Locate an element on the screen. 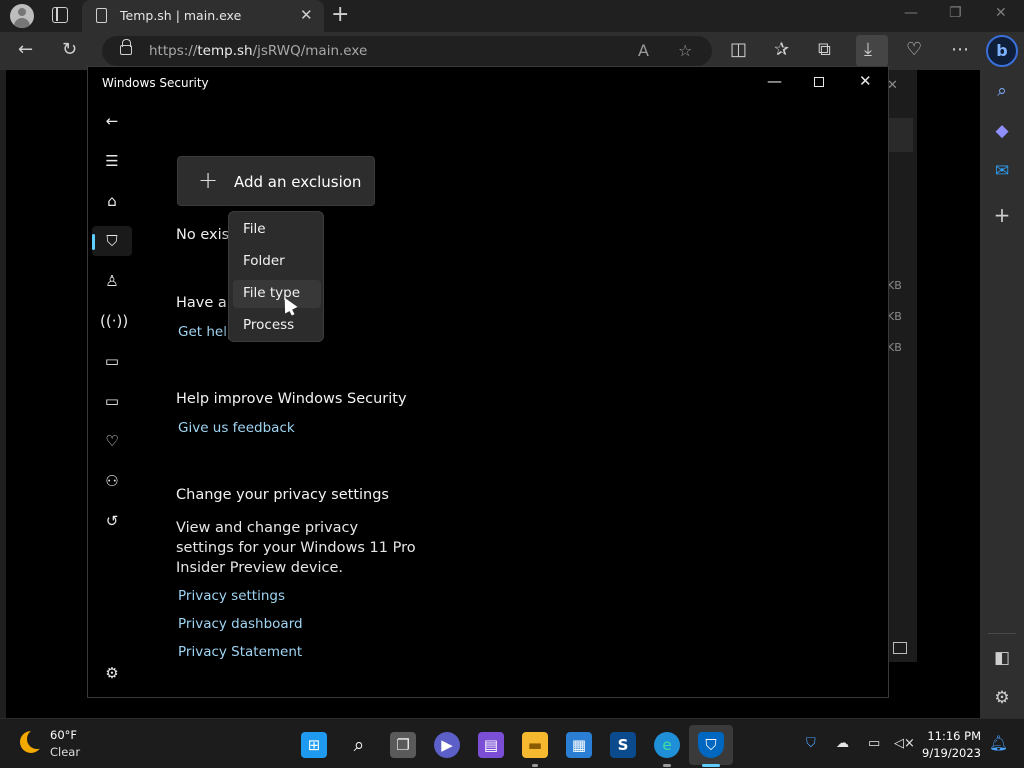 This screenshot has height=768, width=1024. favorite-star-icon: ☆ is located at coordinates (685, 50).